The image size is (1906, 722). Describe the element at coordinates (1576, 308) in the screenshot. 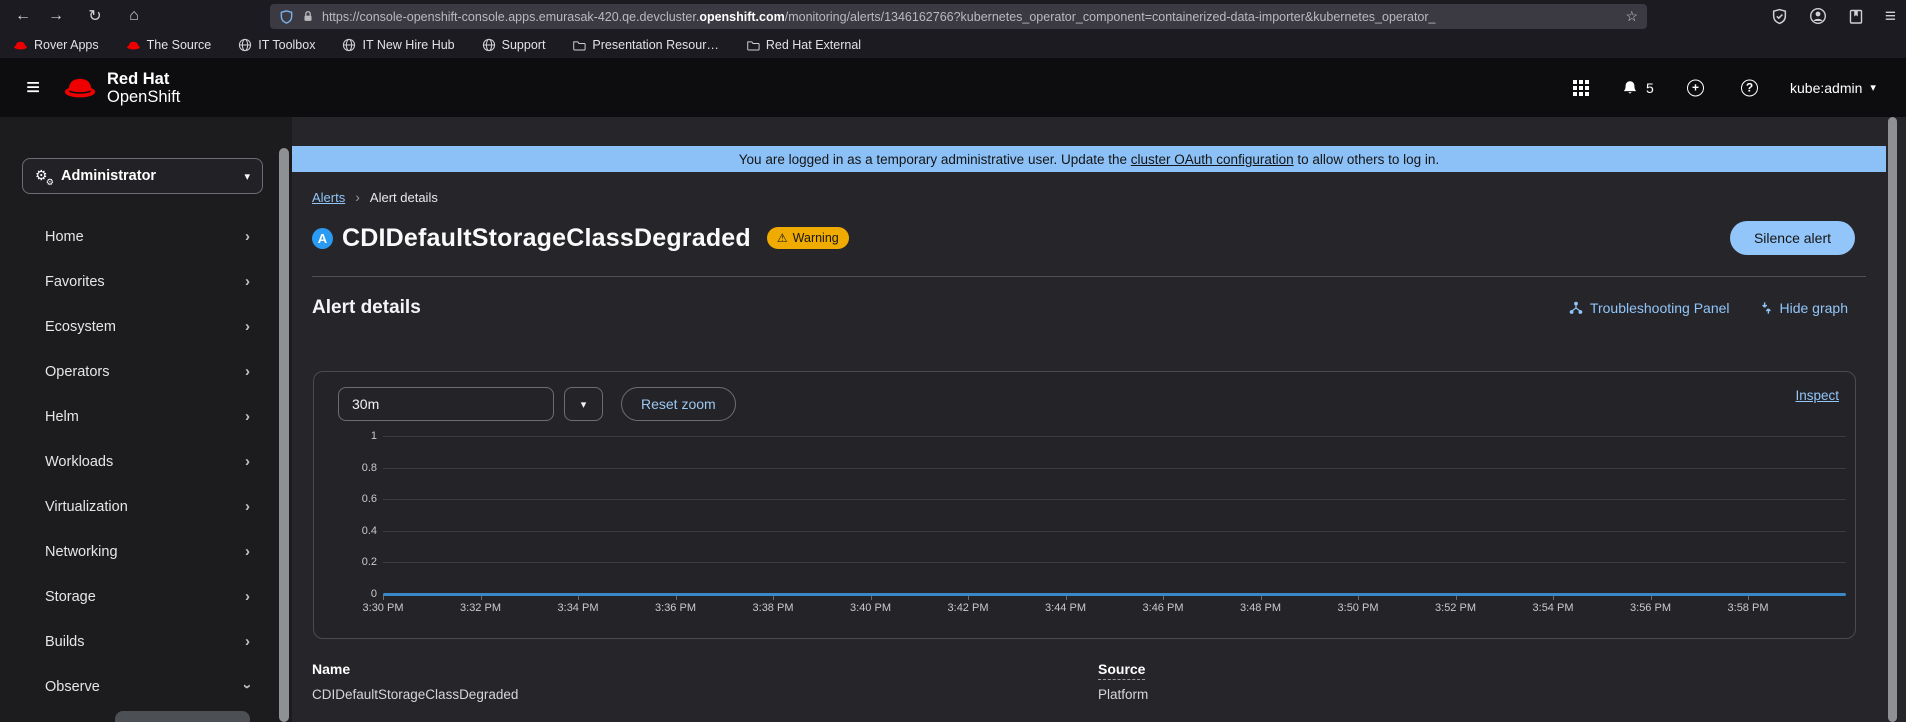

I see `topology-icon` at that location.